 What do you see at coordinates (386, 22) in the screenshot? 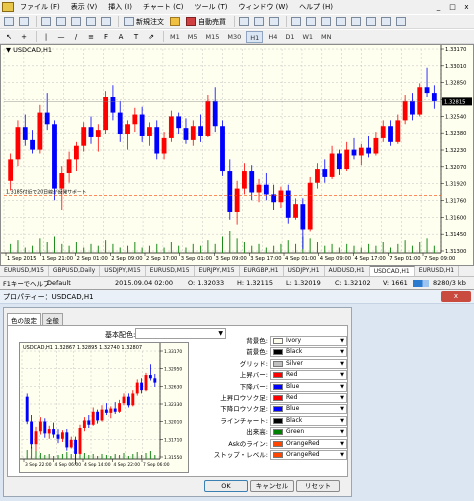
I see `periods-button` at bounding box center [386, 22].